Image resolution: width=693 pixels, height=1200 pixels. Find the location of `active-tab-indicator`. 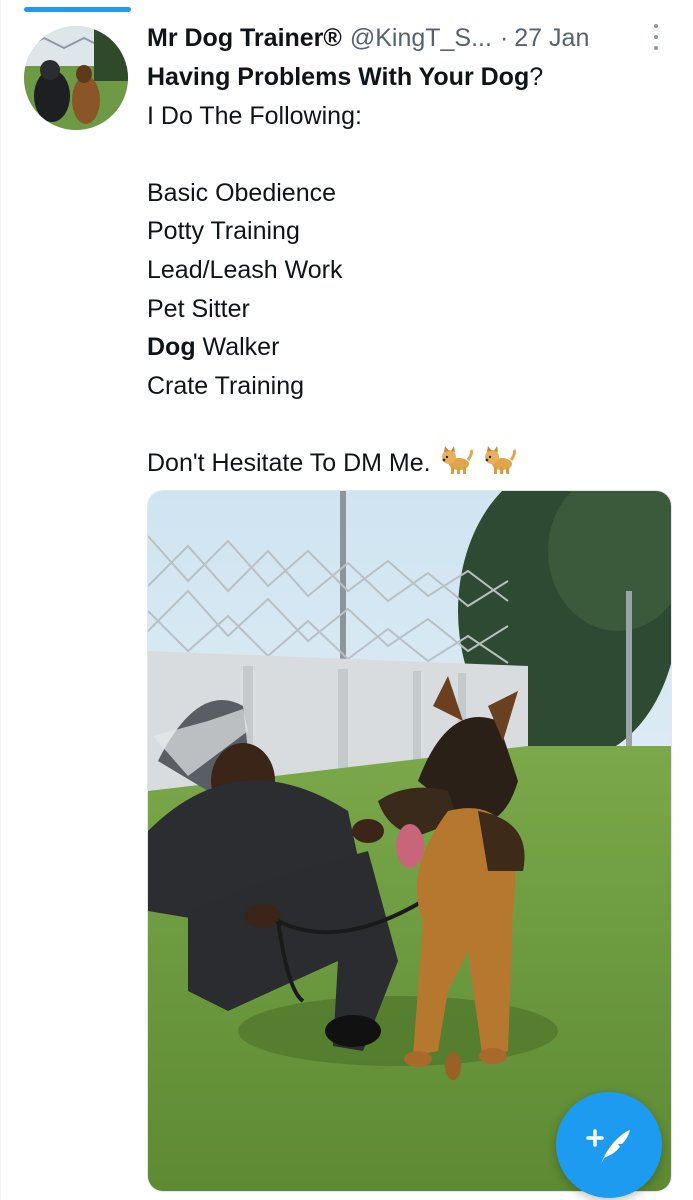

active-tab-indicator is located at coordinates (77, 9).